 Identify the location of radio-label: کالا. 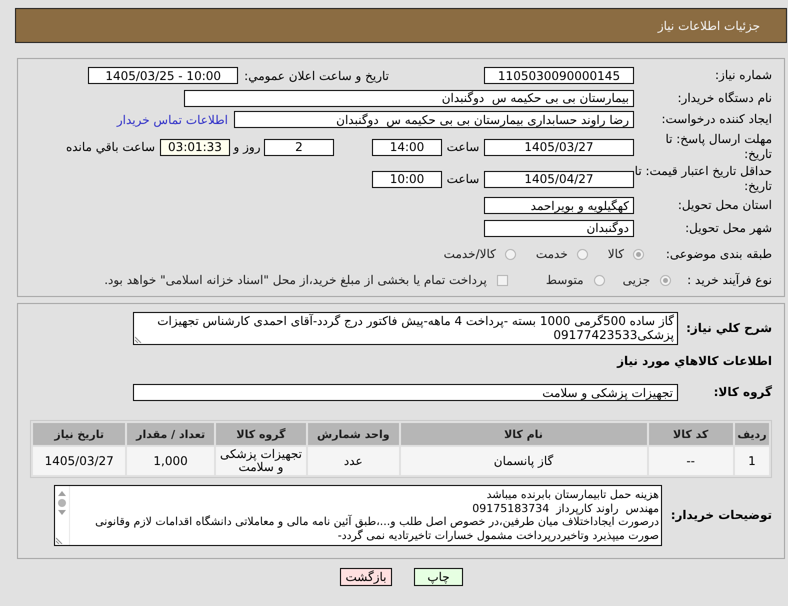
(616, 254).